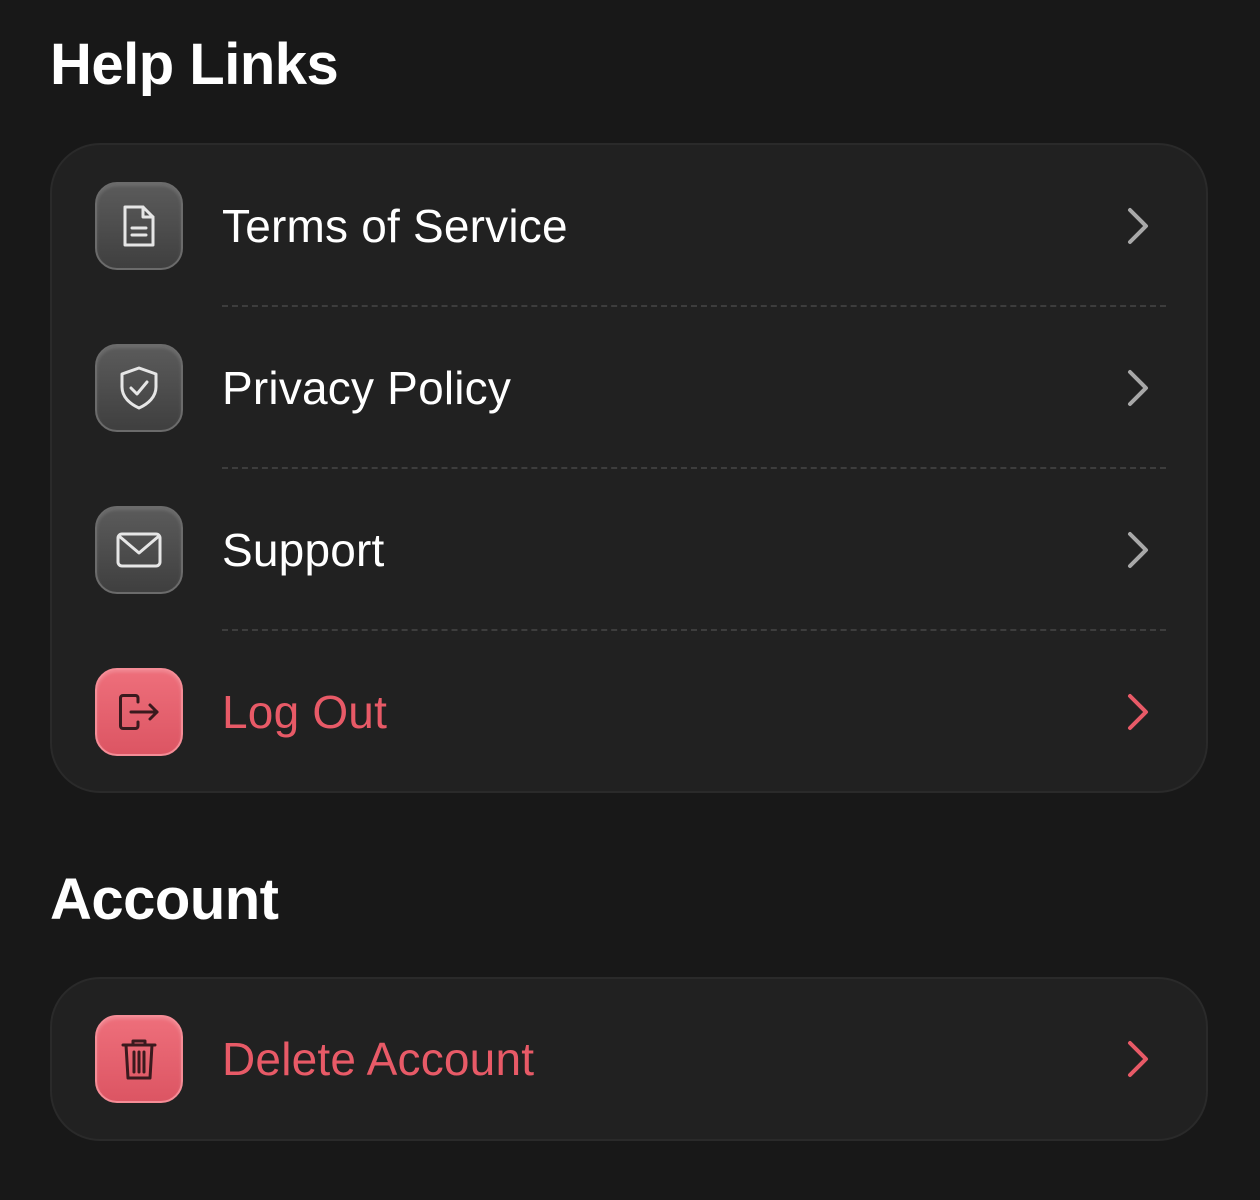 Image resolution: width=1260 pixels, height=1200 pixels. Describe the element at coordinates (395, 226) in the screenshot. I see `terms-of-service-label: Terms of Service` at that location.